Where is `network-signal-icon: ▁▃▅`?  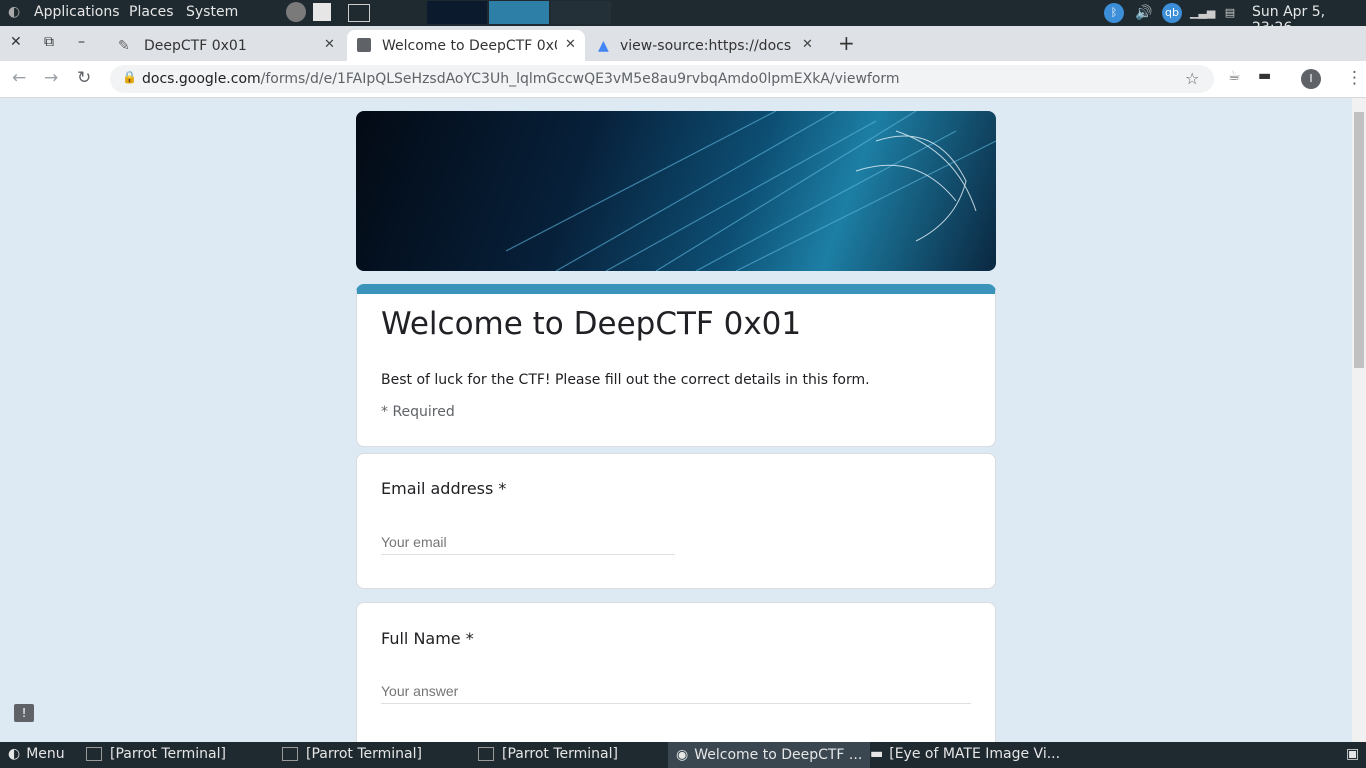 network-signal-icon: ▁▃▅ is located at coordinates (1202, 13).